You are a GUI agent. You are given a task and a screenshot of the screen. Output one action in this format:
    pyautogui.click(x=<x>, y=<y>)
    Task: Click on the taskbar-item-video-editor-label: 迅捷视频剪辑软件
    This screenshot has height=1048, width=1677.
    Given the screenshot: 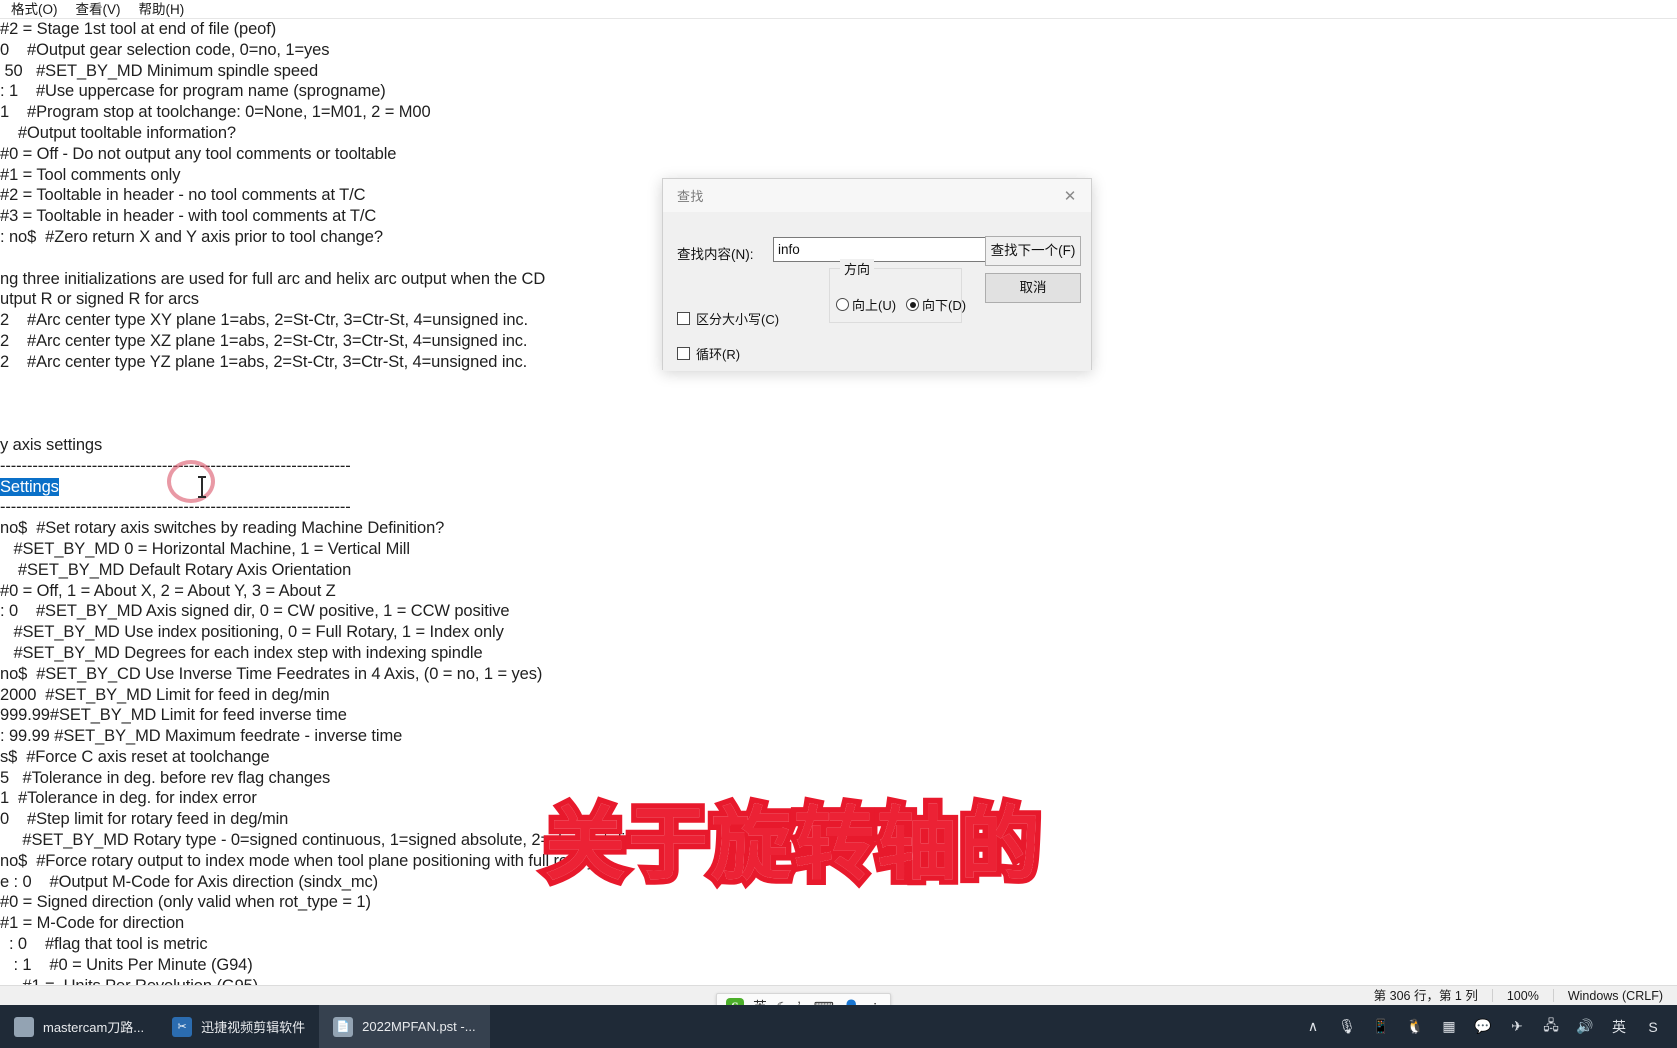 What is the action you would take?
    pyautogui.click(x=253, y=1027)
    